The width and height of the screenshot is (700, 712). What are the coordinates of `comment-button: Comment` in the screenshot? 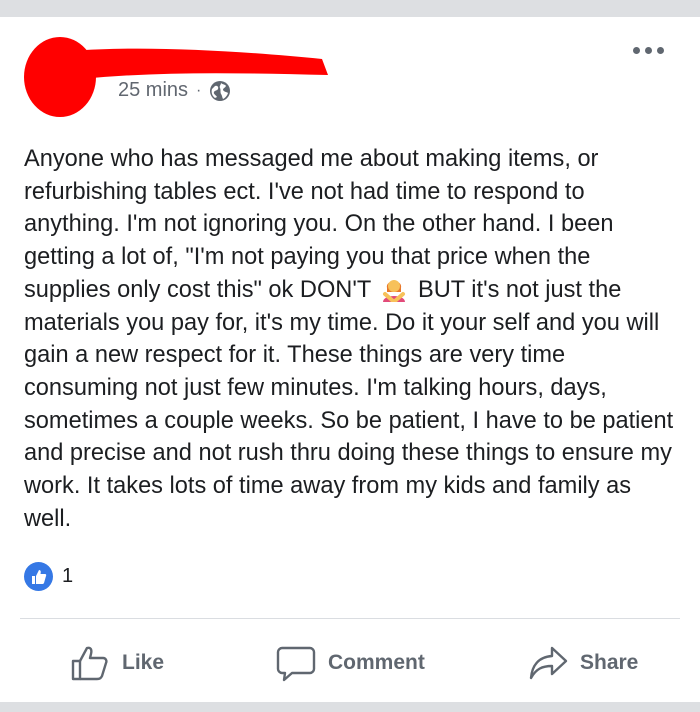 It's located at (350, 663).